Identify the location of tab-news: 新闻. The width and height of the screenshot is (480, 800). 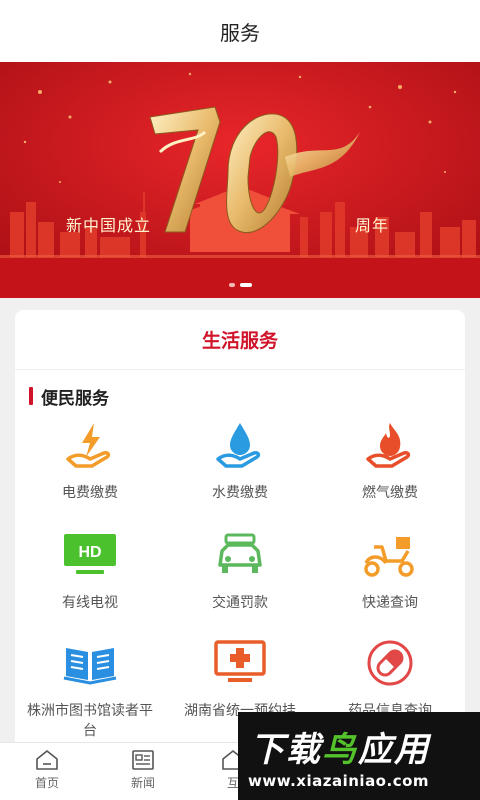
(143, 770).